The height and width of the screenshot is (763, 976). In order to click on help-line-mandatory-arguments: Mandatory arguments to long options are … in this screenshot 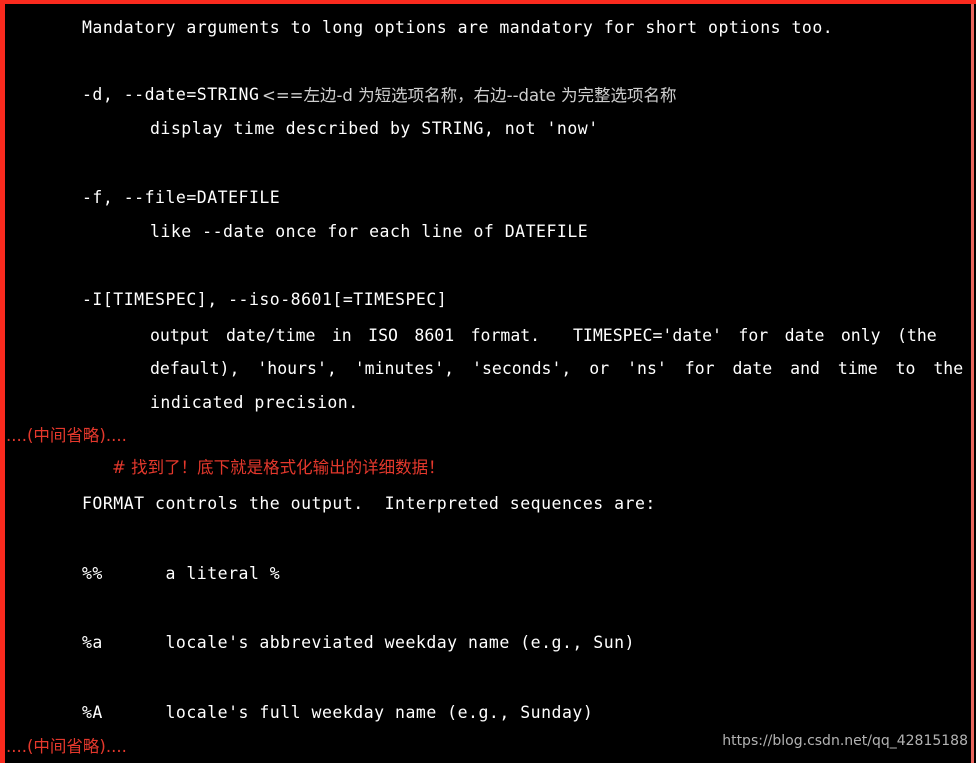, I will do `click(458, 27)`.